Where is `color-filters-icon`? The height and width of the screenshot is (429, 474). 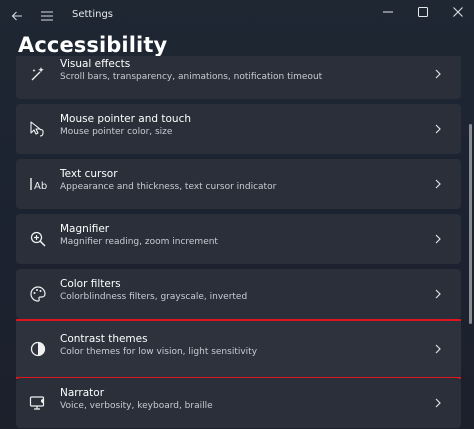 color-filters-icon is located at coordinates (38, 294).